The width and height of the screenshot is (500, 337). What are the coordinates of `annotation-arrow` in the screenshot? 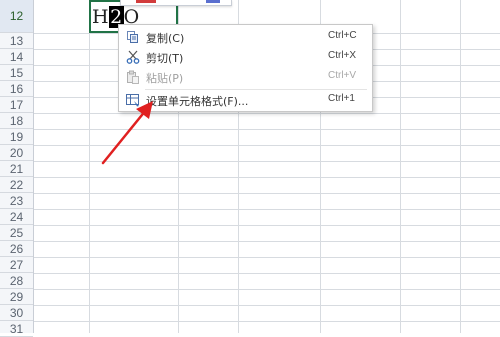 It's located at (127, 133).